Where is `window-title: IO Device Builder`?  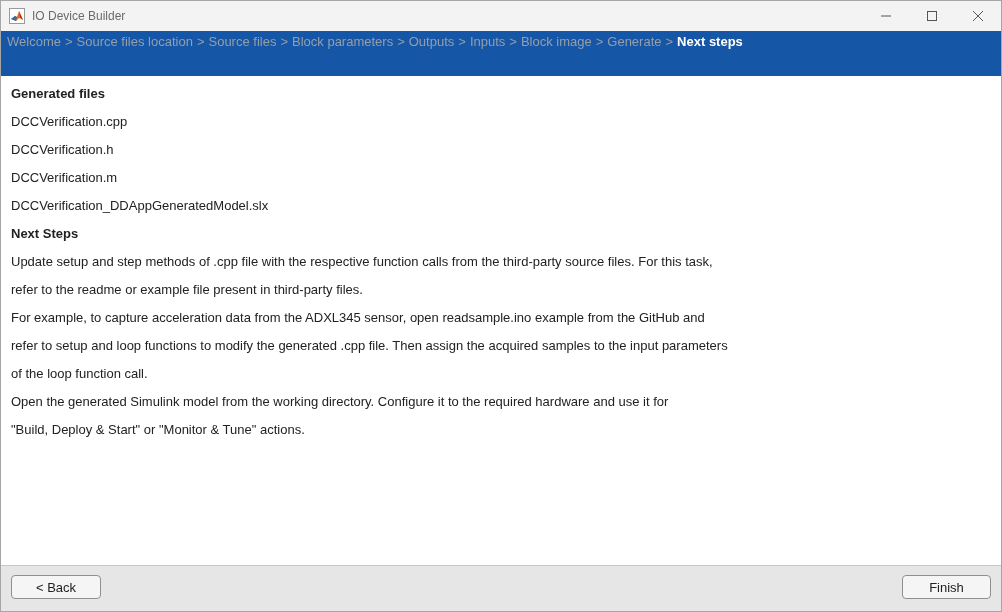 window-title: IO Device Builder is located at coordinates (79, 16).